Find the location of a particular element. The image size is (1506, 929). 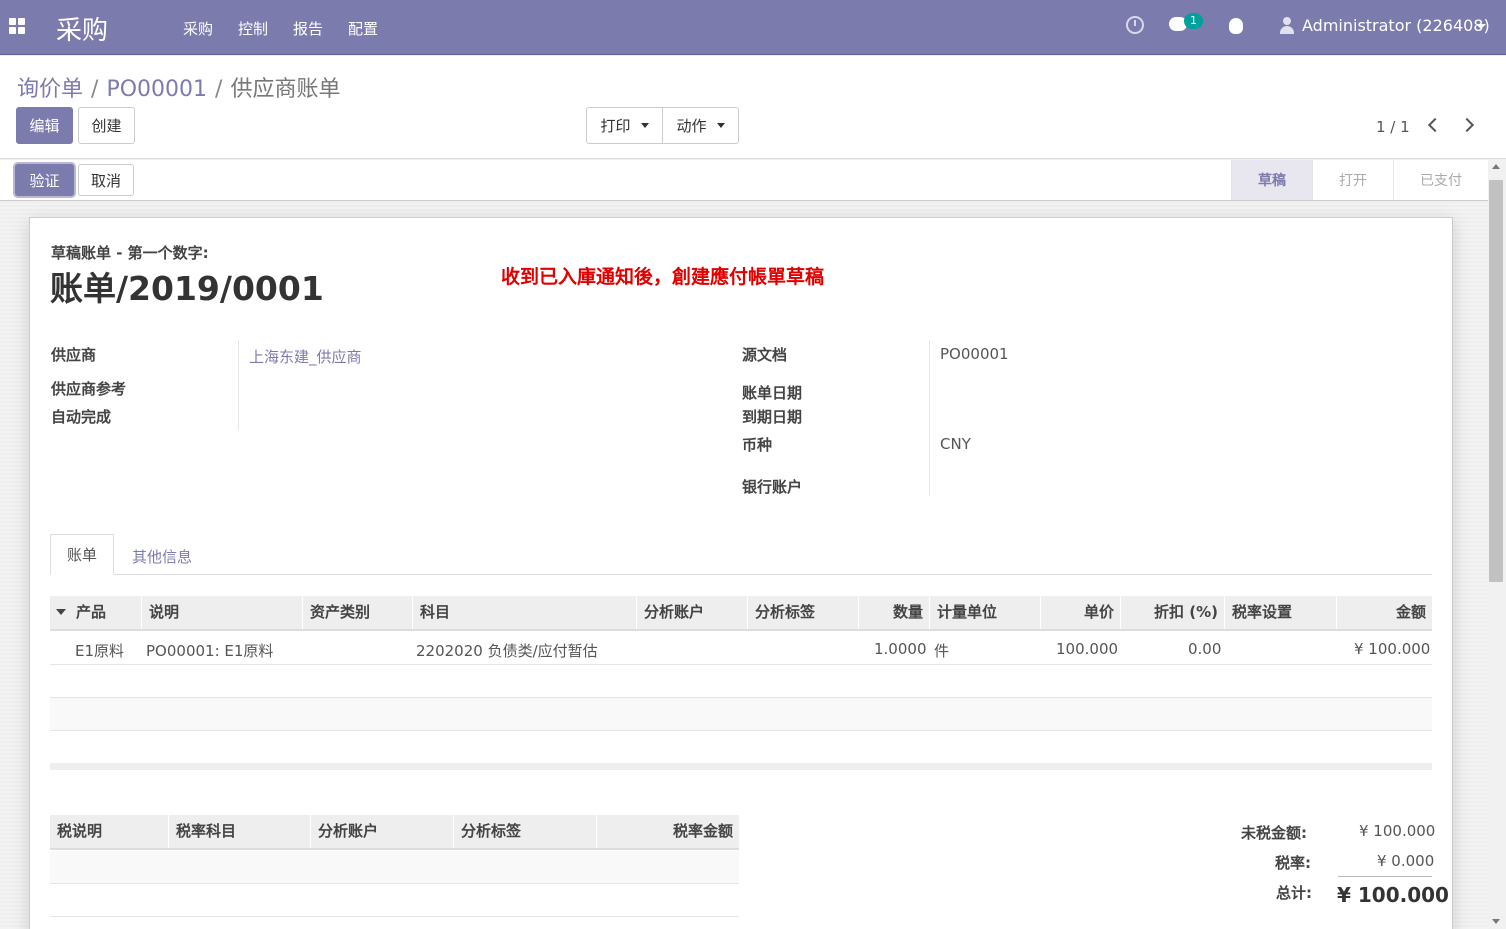

vendor-label: 供应商 is located at coordinates (74, 355).